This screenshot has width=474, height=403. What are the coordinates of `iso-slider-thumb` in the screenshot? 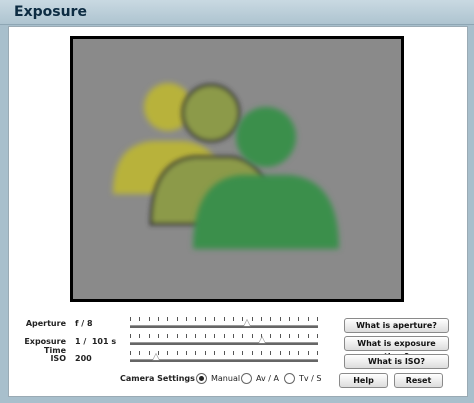 It's located at (156, 357).